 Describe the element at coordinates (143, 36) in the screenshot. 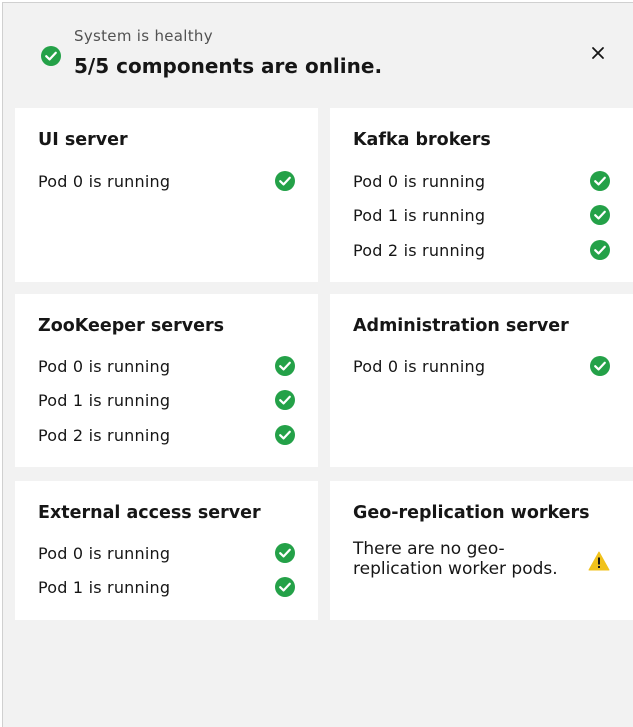

I see `status-subtitle: System is healthy` at that location.